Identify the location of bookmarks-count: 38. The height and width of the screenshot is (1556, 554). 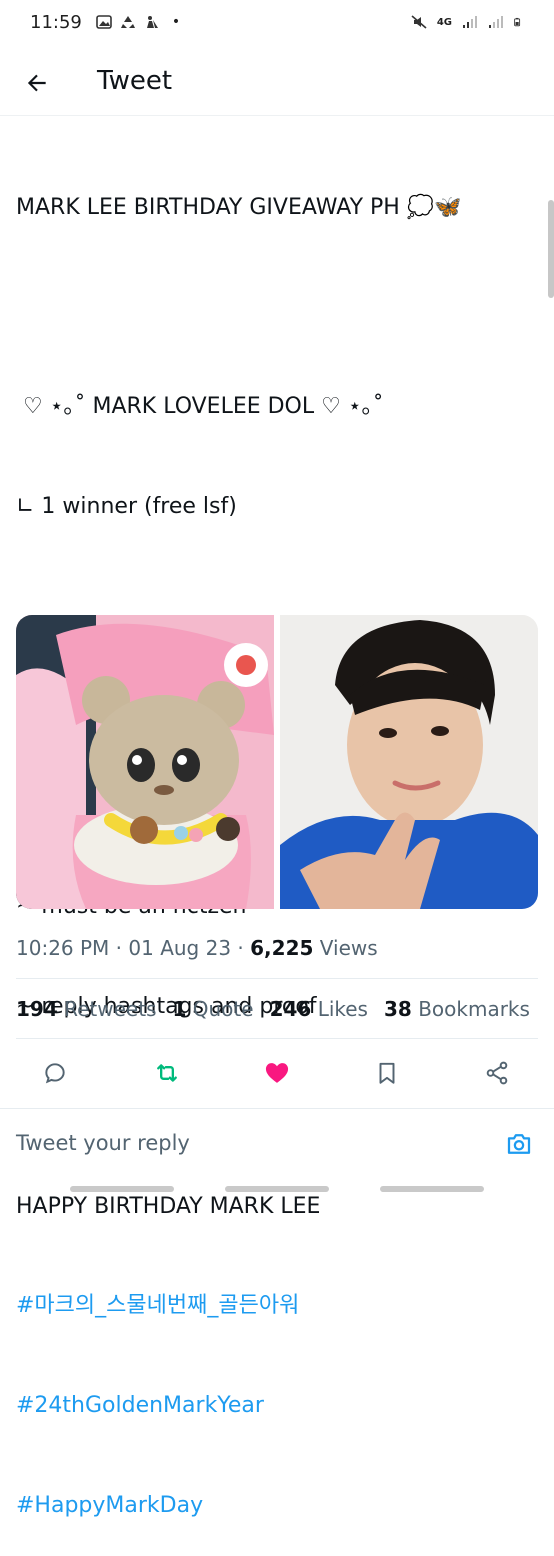
(397, 1009).